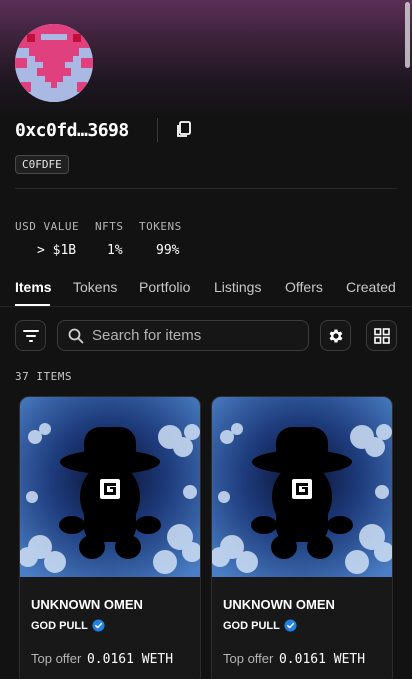 Image resolution: width=412 pixels, height=679 pixels. I want to click on avatar, so click(54, 63).